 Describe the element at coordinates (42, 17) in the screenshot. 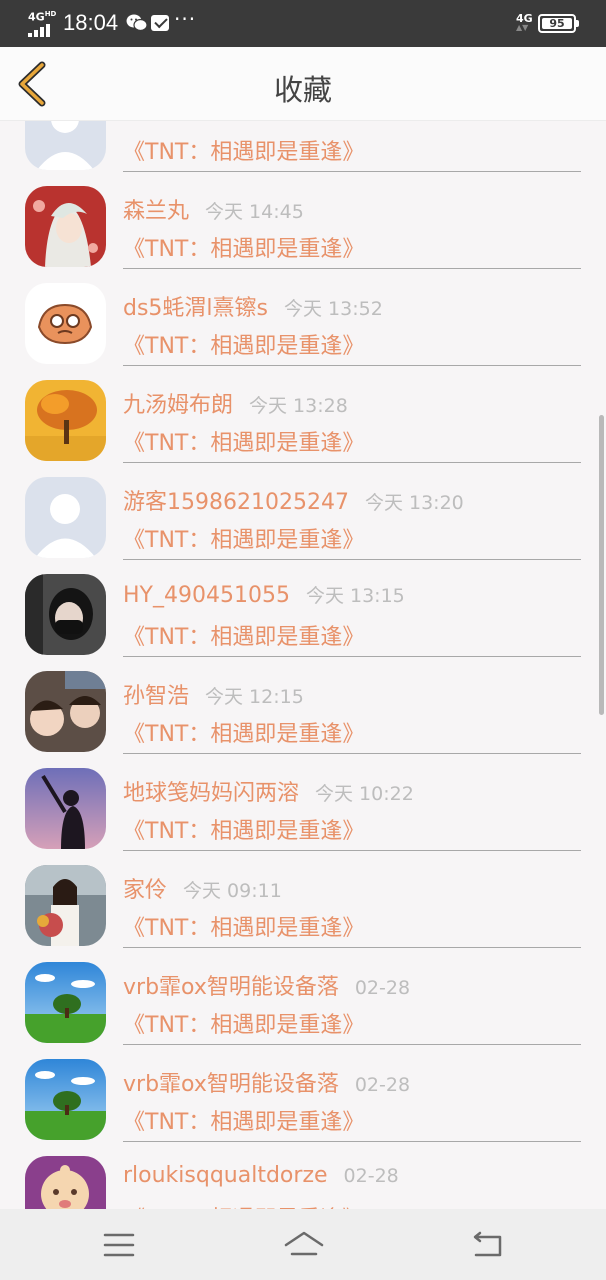

I see `network-label: 4GHD` at that location.